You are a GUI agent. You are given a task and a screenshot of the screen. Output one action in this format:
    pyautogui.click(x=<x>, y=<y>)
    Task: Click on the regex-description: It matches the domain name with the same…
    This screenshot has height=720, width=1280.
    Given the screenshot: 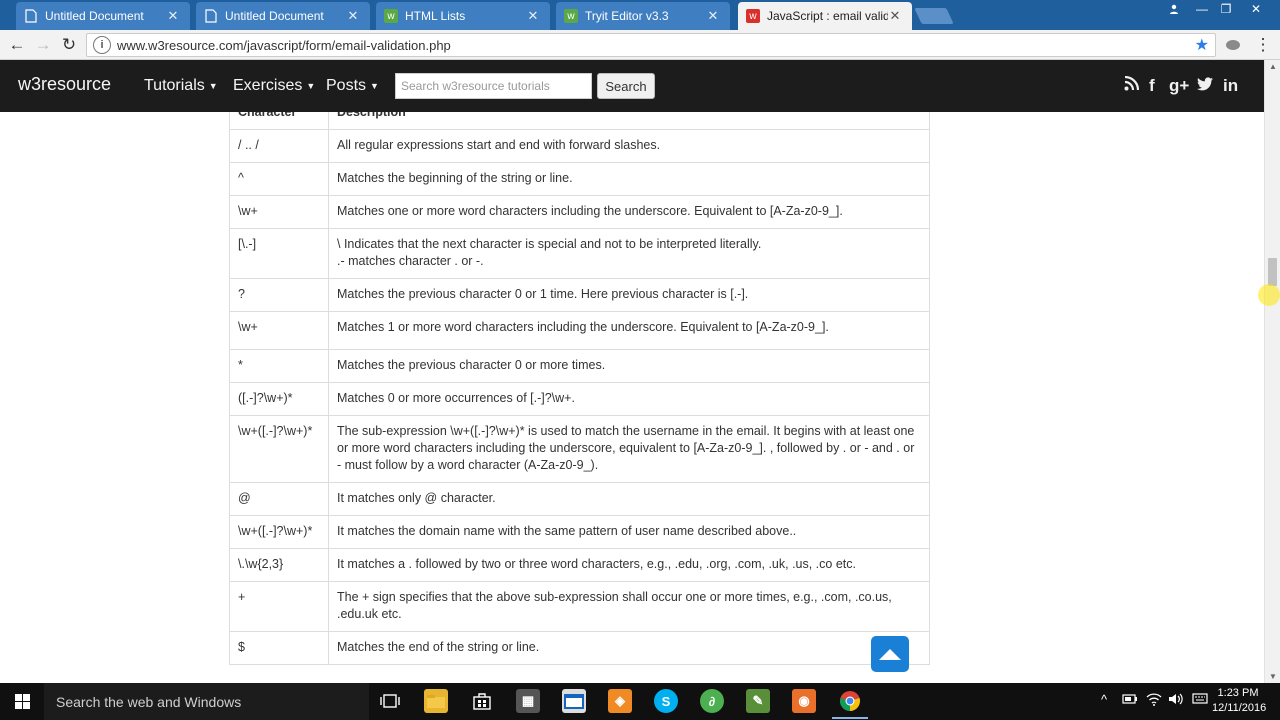 What is the action you would take?
    pyautogui.click(x=629, y=532)
    